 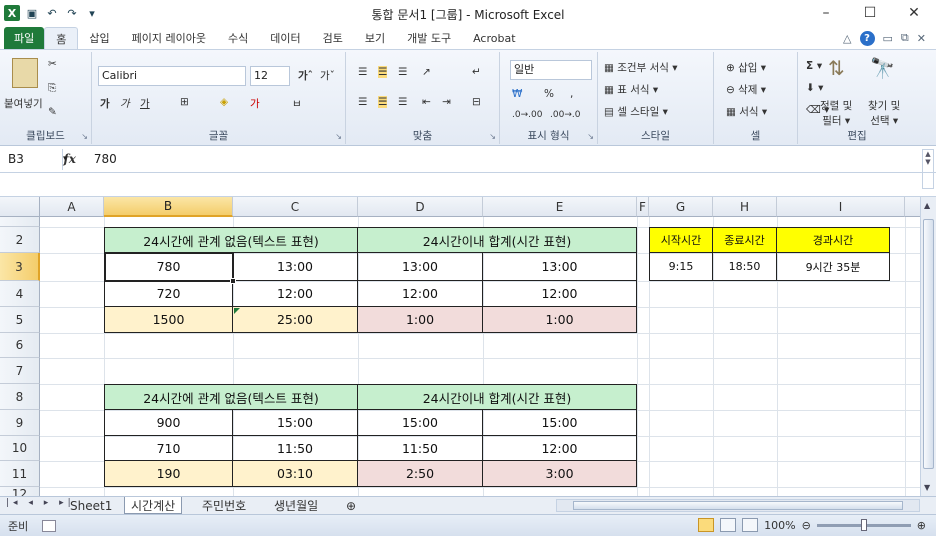 I want to click on formula-bar-expanded, so click(x=468, y=185).